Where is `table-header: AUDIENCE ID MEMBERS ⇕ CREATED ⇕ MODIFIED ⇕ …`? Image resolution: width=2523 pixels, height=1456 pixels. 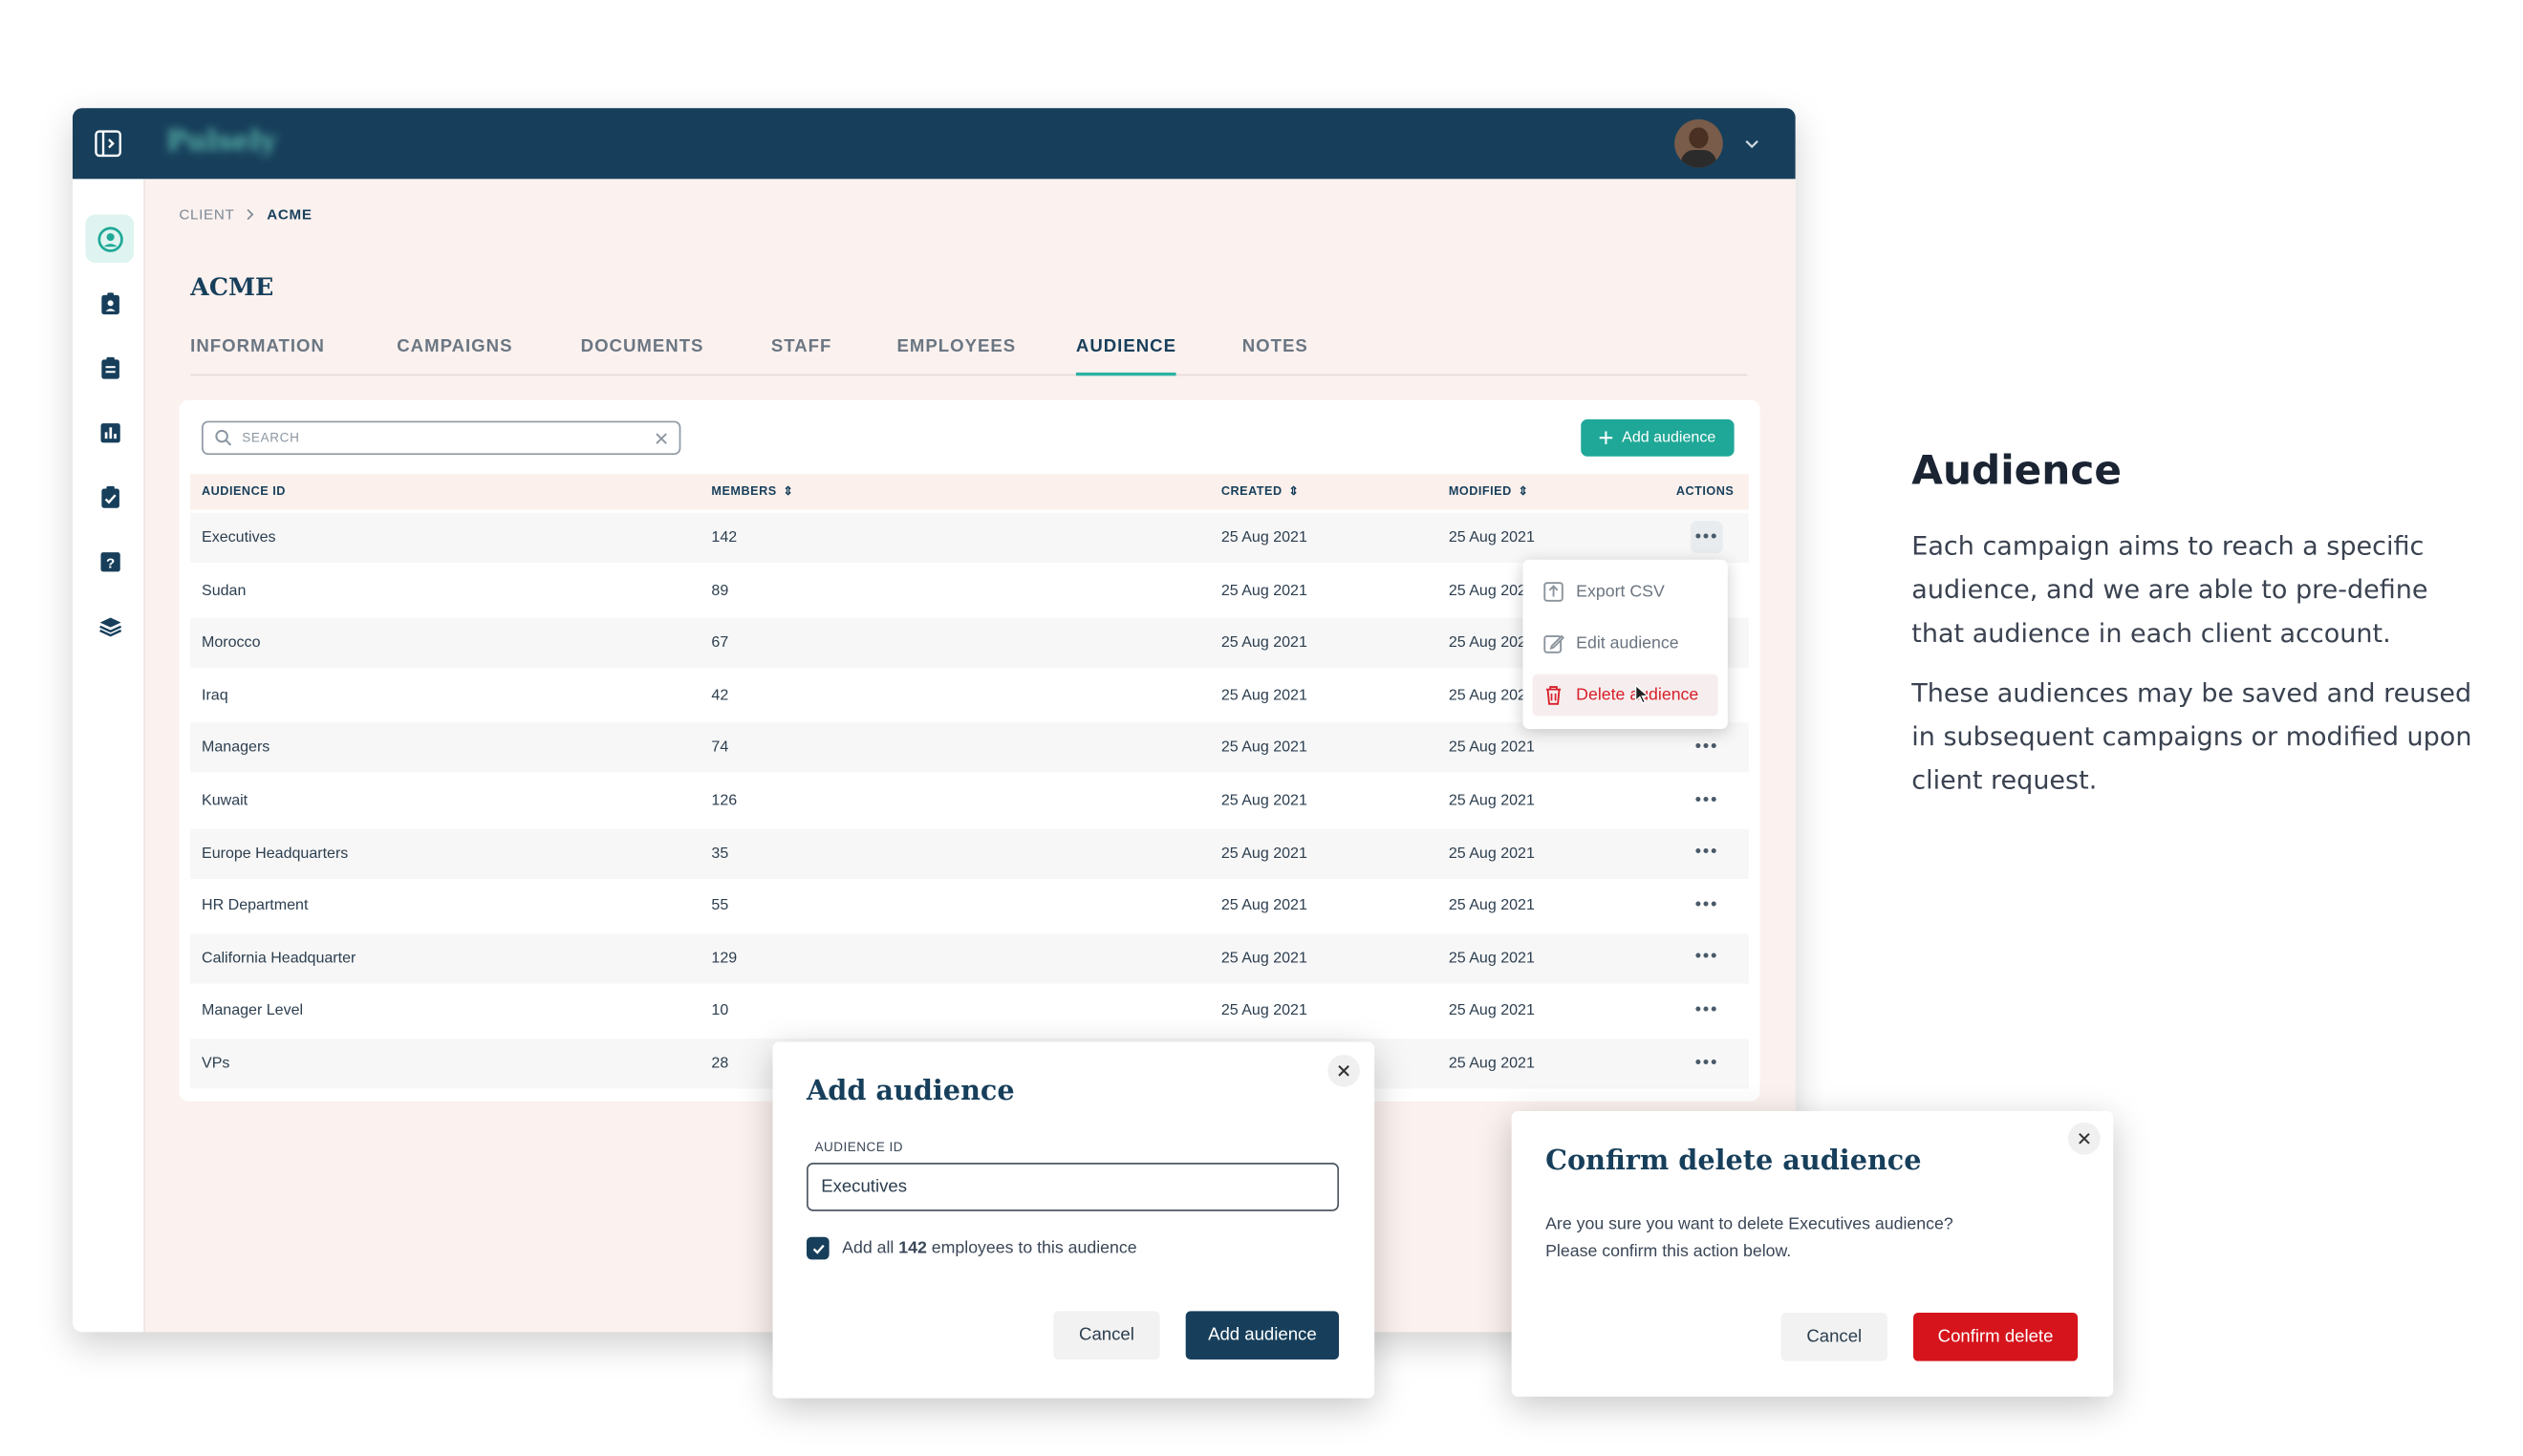
table-header: AUDIENCE ID MEMBERS ⇕ CREATED ⇕ MODIFIED ⇕ … is located at coordinates (969, 492).